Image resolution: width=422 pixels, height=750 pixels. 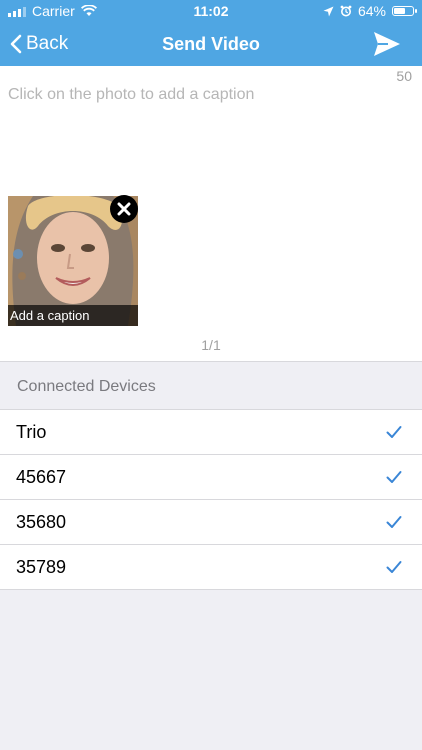 I want to click on device-label: Trio, so click(x=31, y=432).